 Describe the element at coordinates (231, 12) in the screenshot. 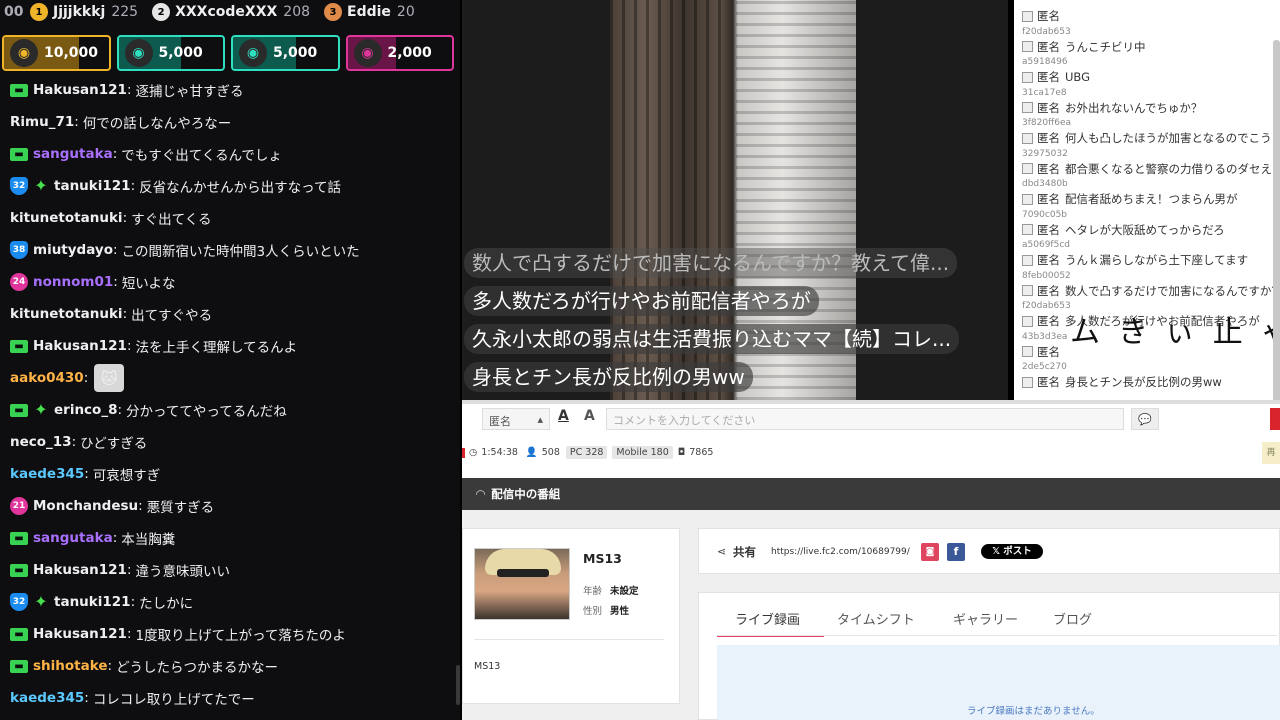

I see `leaderboard-rank: 2 XXXcodeXXX 208` at that location.